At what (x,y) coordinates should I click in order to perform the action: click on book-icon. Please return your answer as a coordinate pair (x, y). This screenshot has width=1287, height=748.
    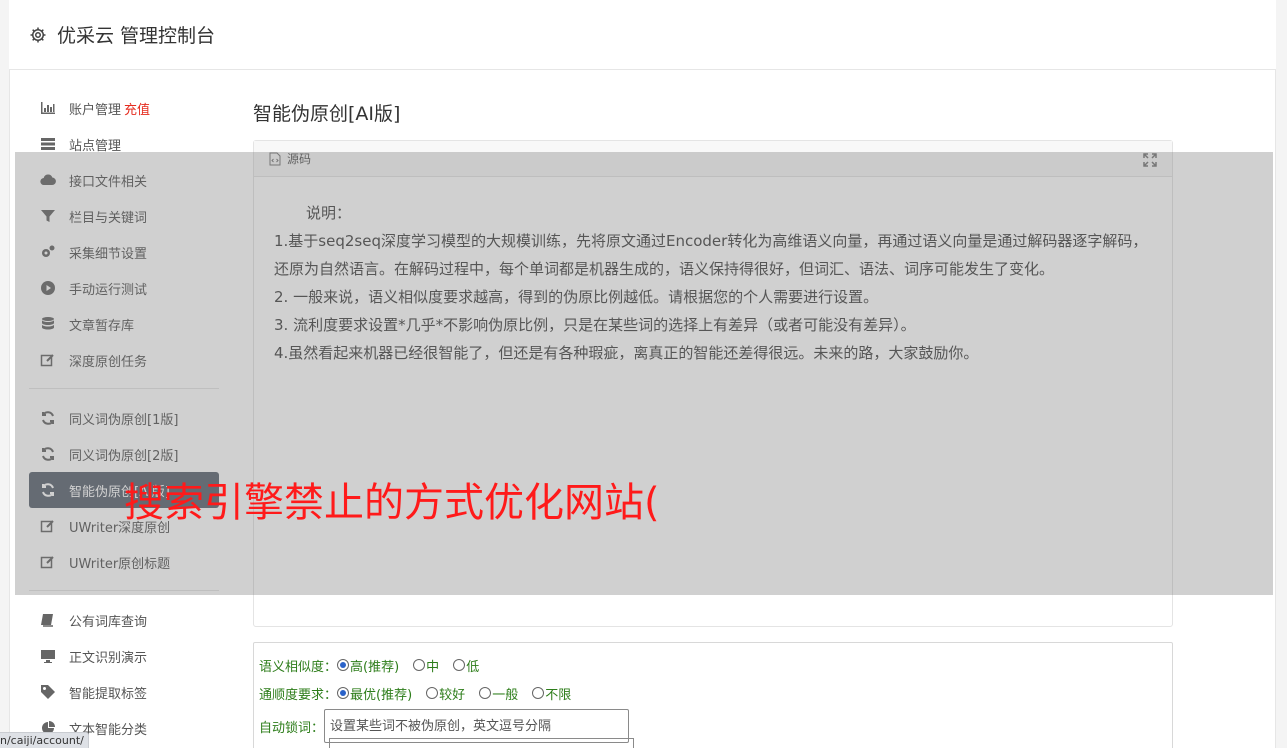
    Looking at the image, I should click on (48, 620).